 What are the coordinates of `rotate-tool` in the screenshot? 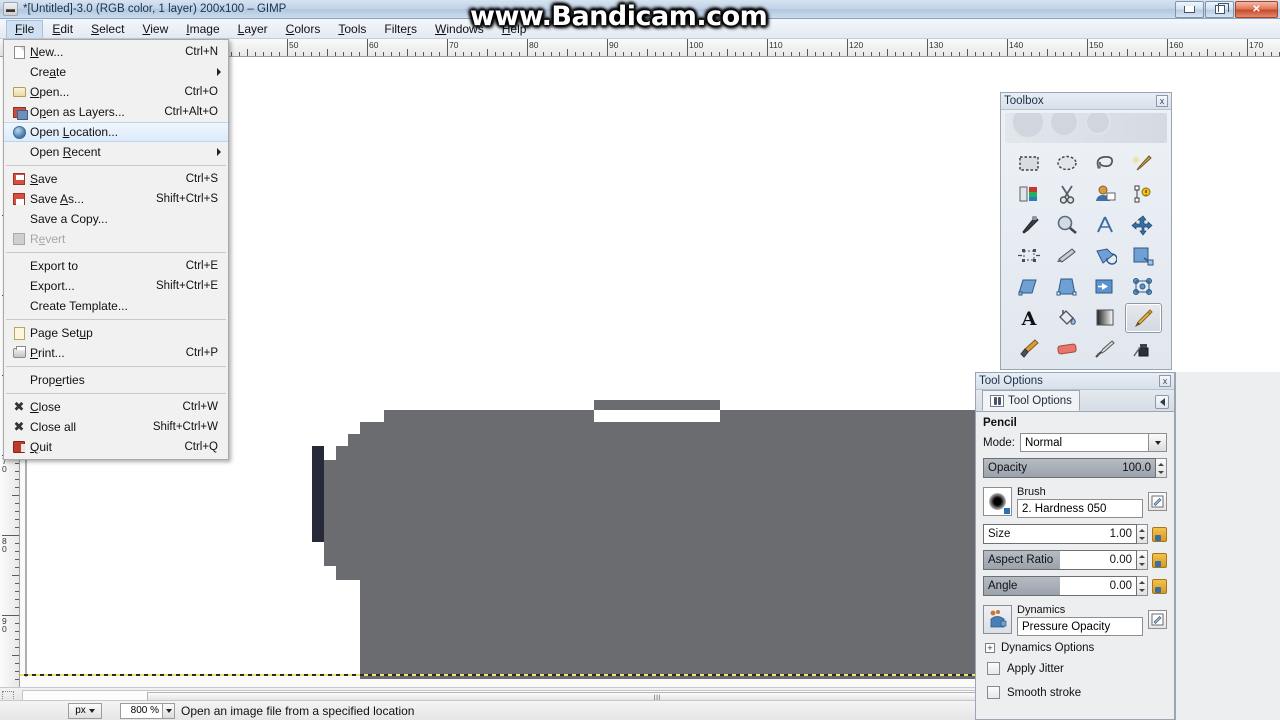 It's located at (1105, 256).